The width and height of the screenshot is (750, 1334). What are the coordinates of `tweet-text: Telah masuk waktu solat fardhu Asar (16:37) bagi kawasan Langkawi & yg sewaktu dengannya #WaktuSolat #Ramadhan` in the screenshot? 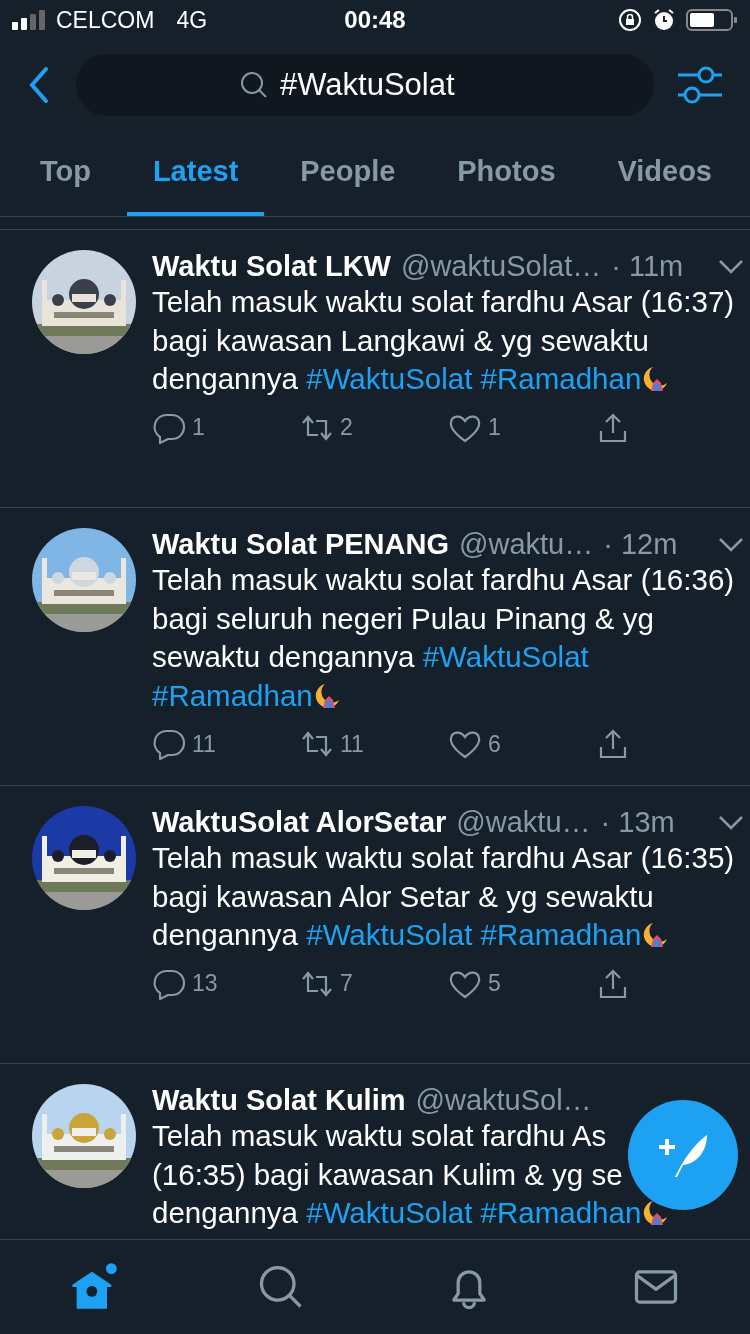 It's located at (444, 340).